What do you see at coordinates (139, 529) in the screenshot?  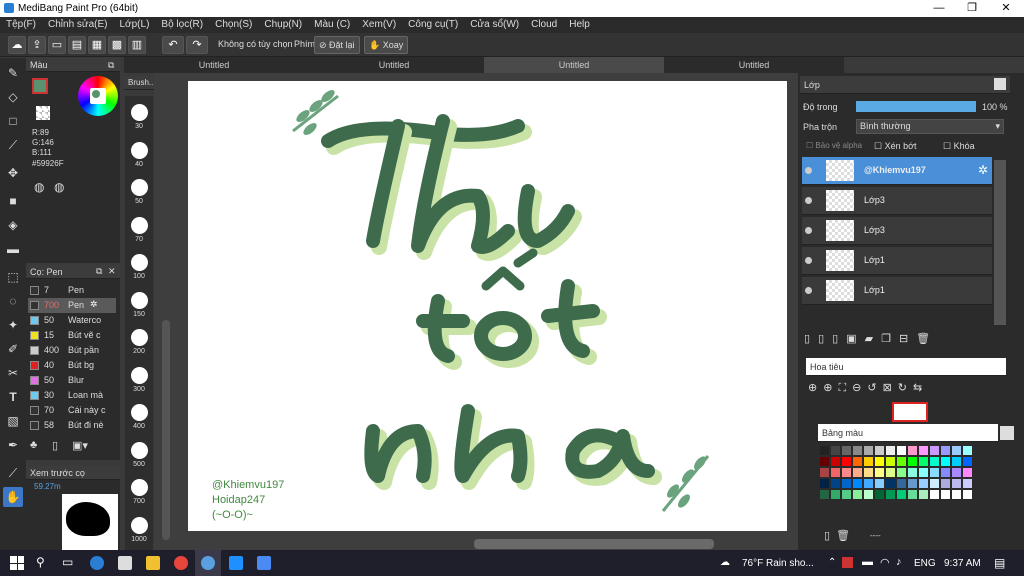 I see `brush-size-item: 1000` at bounding box center [139, 529].